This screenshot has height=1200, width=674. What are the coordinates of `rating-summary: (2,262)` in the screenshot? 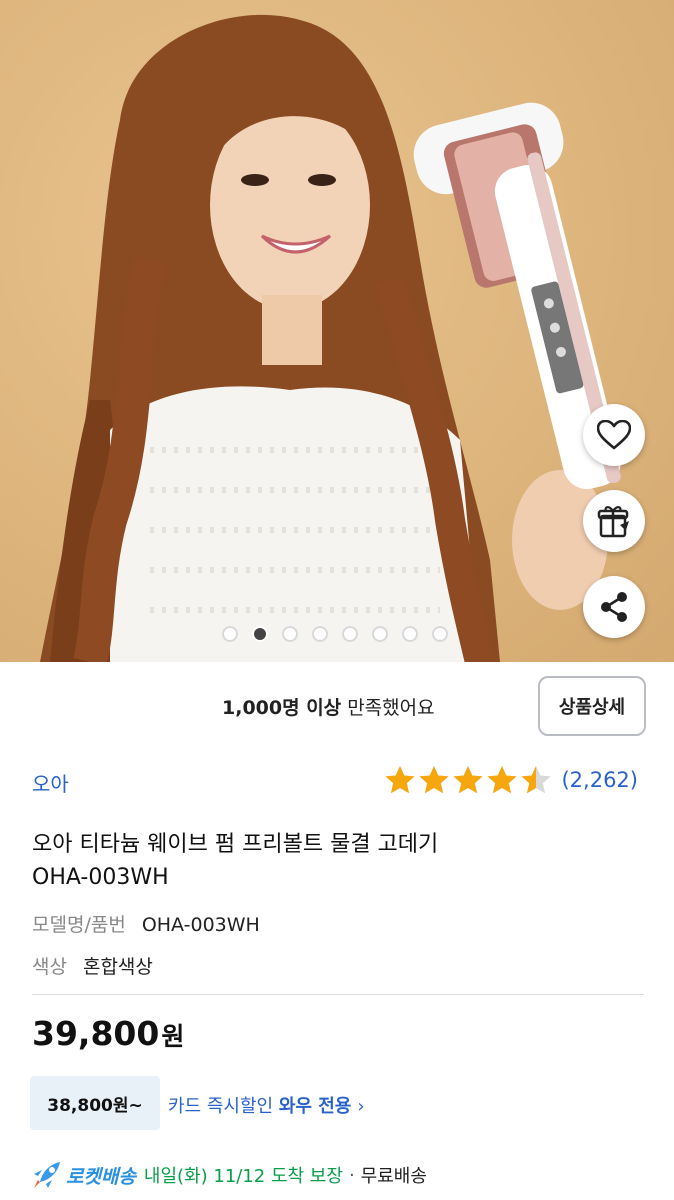 It's located at (510, 780).